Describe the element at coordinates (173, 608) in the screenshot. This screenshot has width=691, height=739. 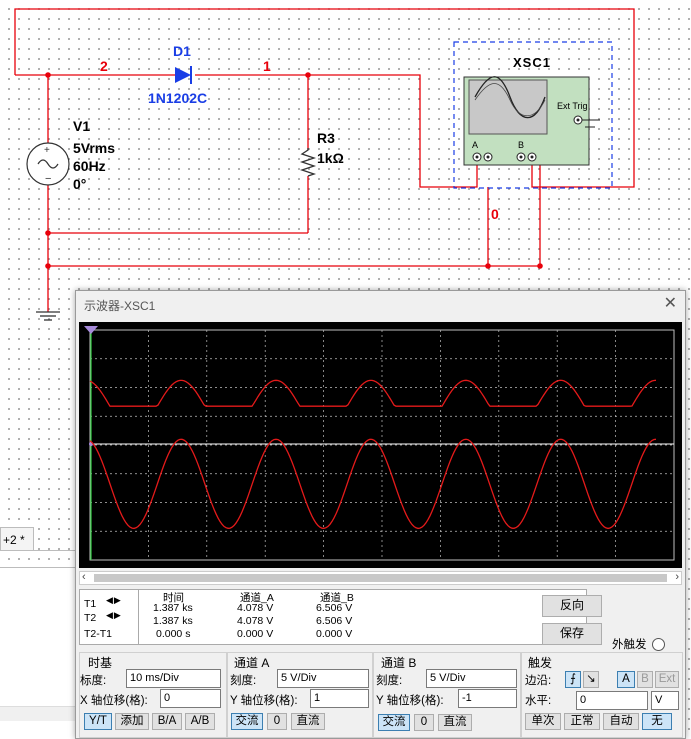
I see `t1-time: 1.387 ks` at that location.